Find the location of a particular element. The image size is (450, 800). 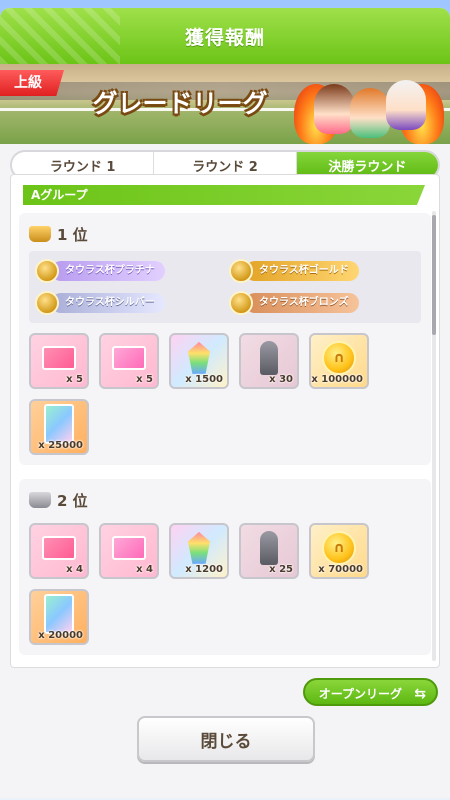

open-league-label: オープンリーグ is located at coordinates (360, 694).